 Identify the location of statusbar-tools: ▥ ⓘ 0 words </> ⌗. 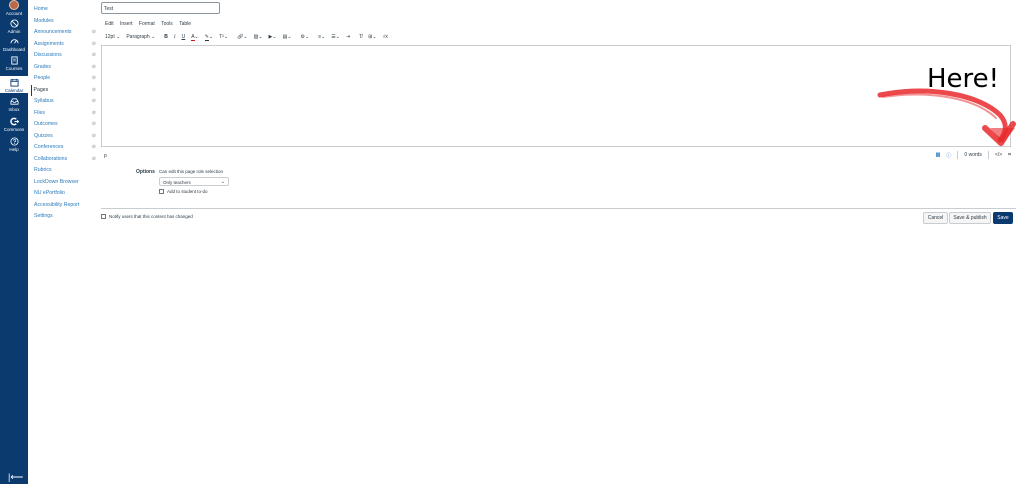
(973, 155).